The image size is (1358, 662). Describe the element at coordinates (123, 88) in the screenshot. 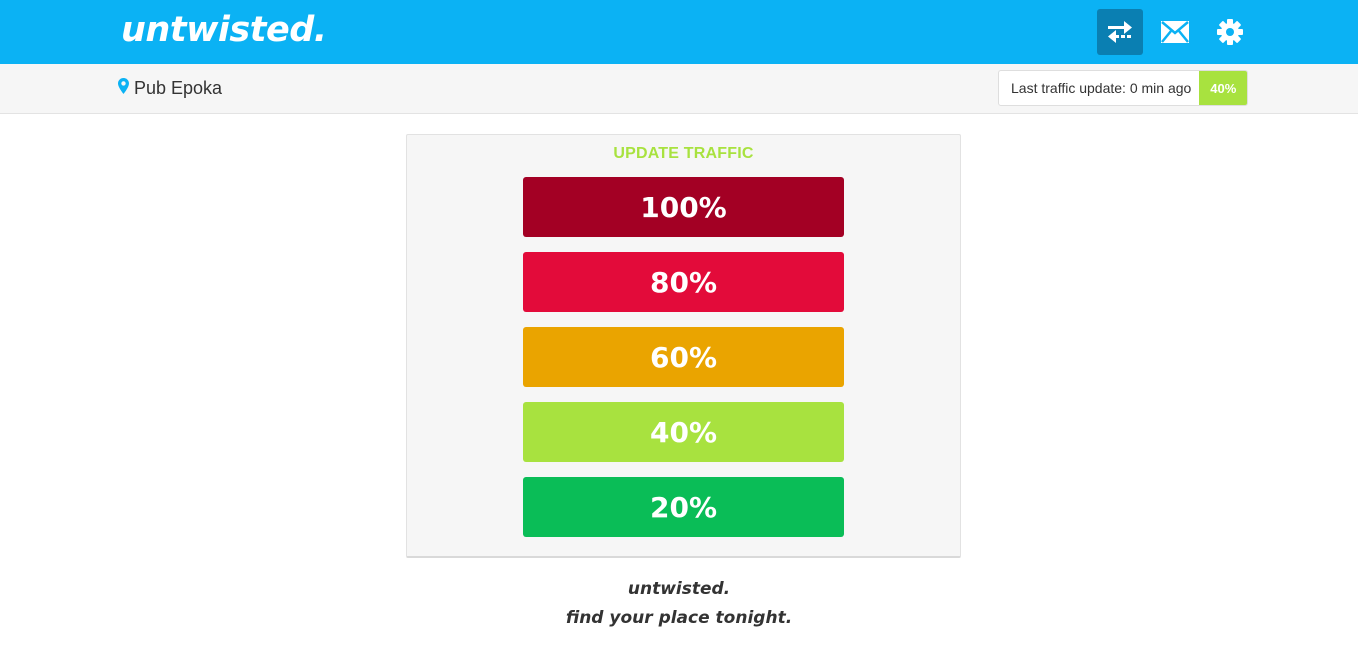

I see `map-pin-icon` at that location.